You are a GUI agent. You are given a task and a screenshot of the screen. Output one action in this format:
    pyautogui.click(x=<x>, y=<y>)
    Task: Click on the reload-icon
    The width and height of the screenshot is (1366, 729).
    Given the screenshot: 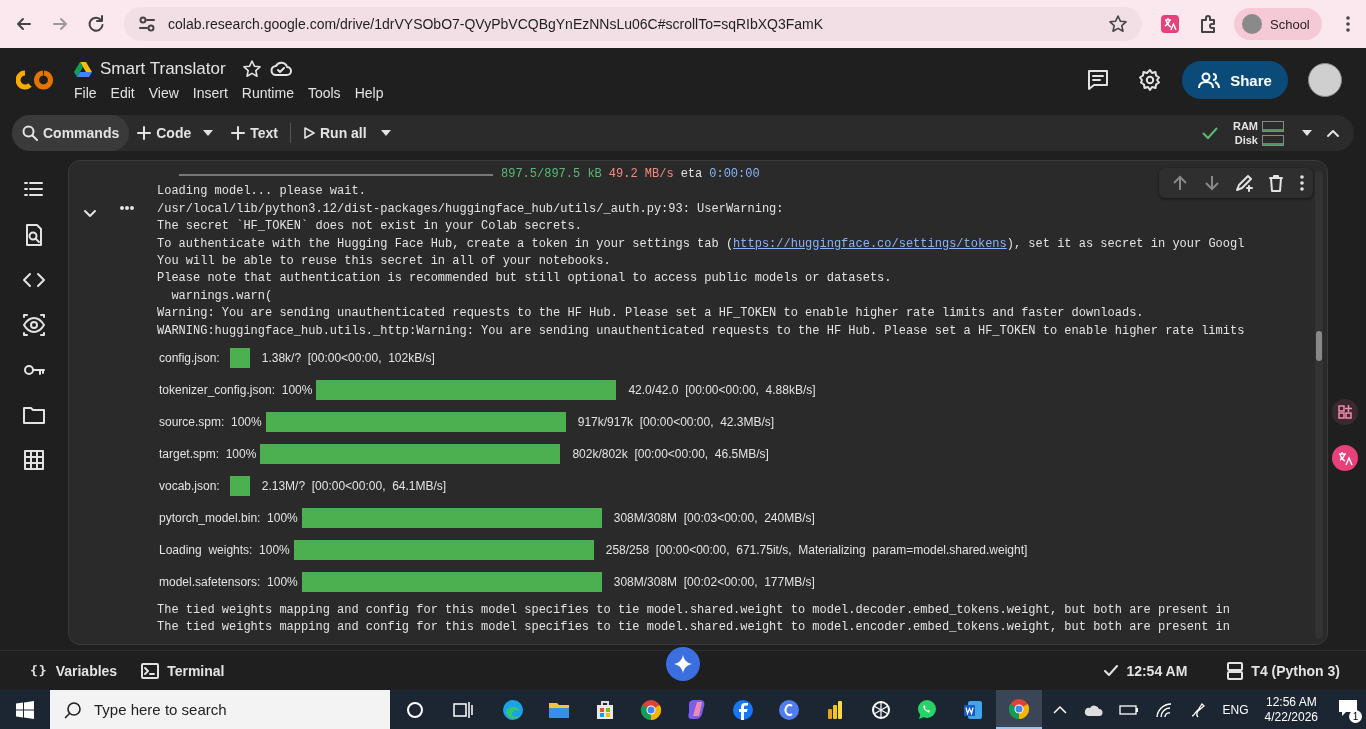 What is the action you would take?
    pyautogui.click(x=96, y=24)
    